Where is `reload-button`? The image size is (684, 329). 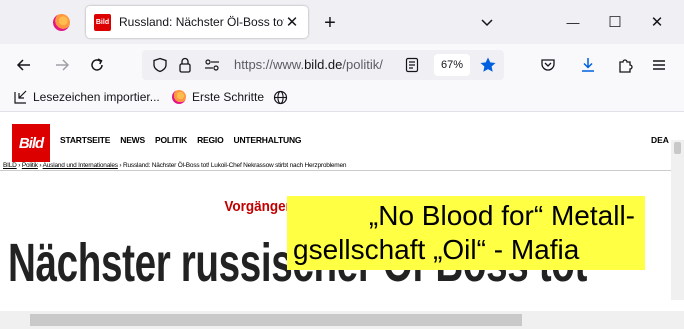 reload-button is located at coordinates (97, 65).